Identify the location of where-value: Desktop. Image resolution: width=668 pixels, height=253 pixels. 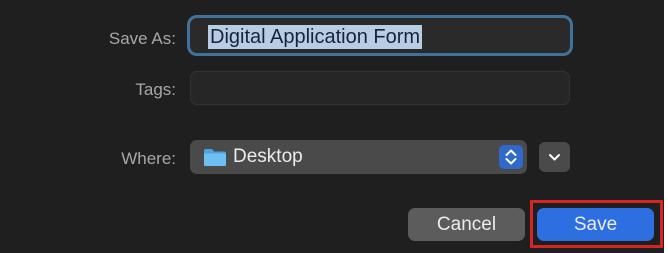
(268, 156).